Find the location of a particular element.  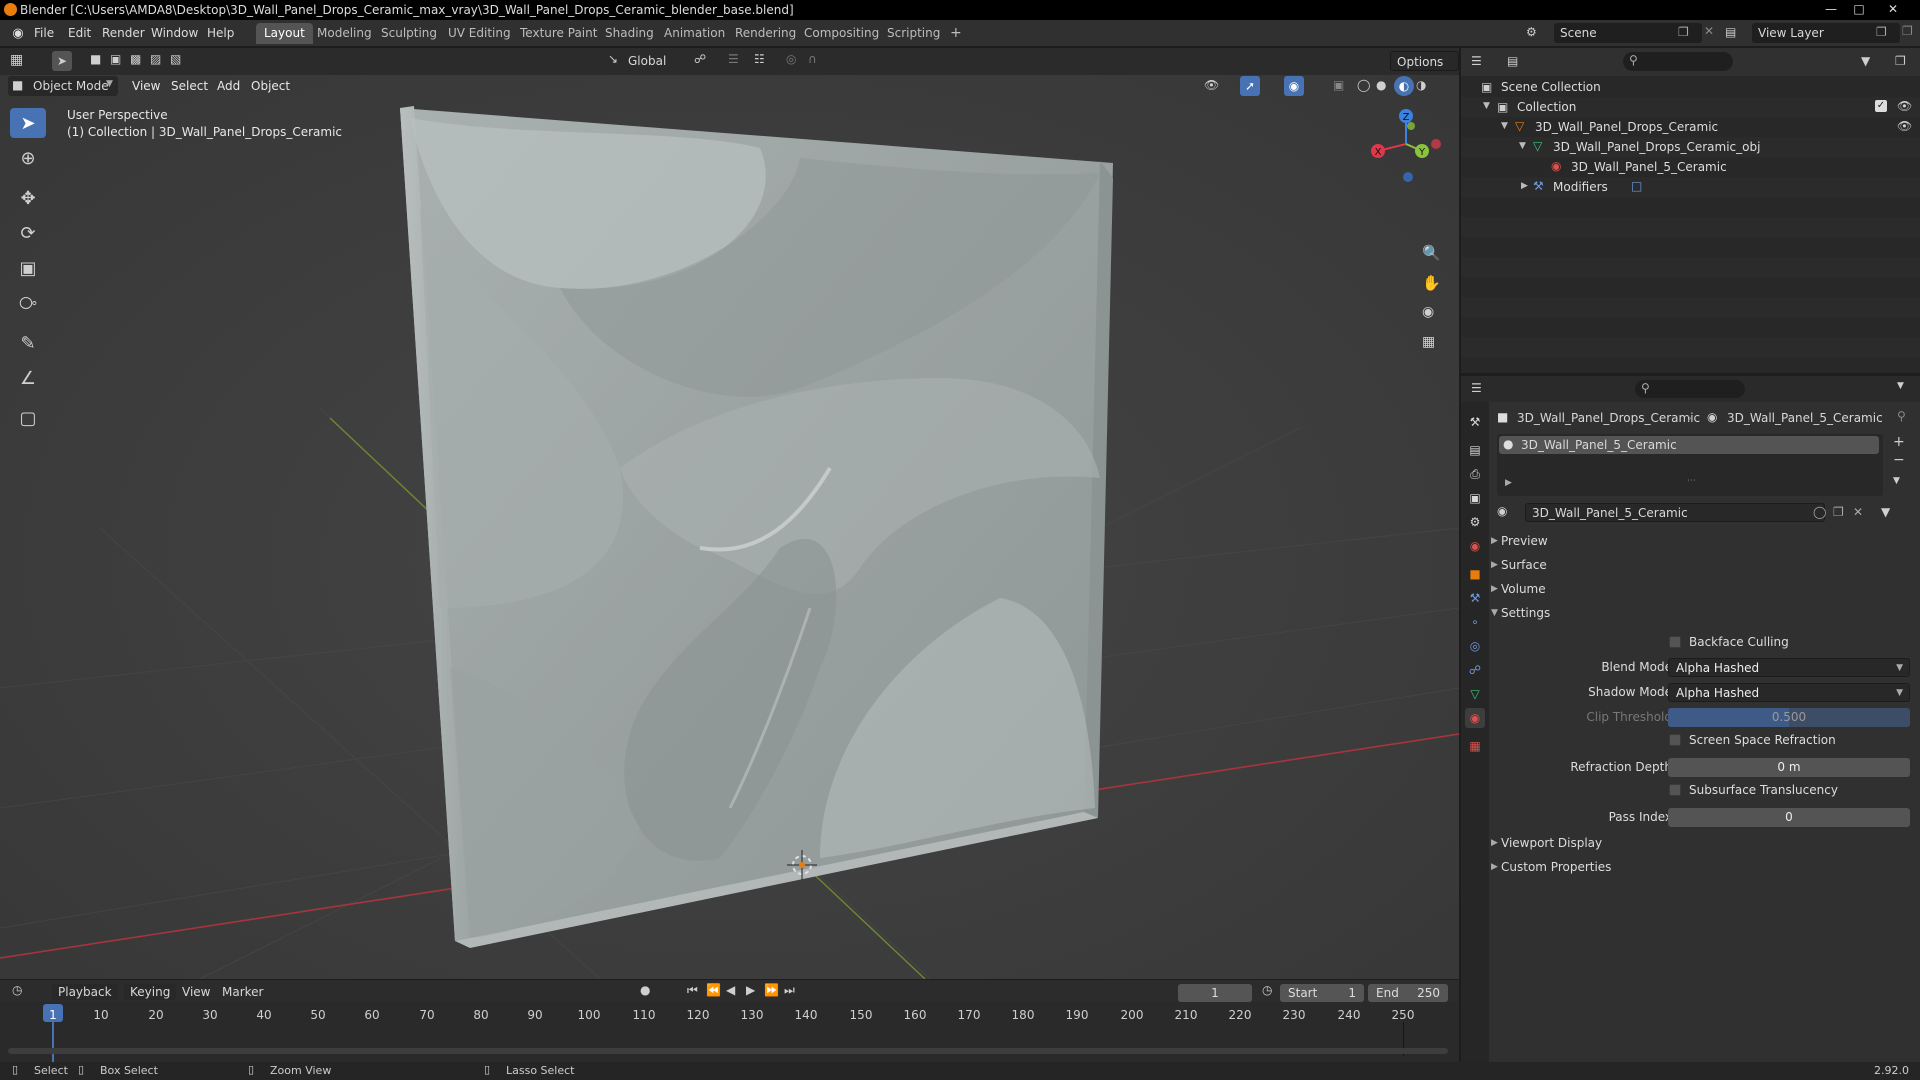

tab-rendering: Rendering is located at coordinates (765, 33).